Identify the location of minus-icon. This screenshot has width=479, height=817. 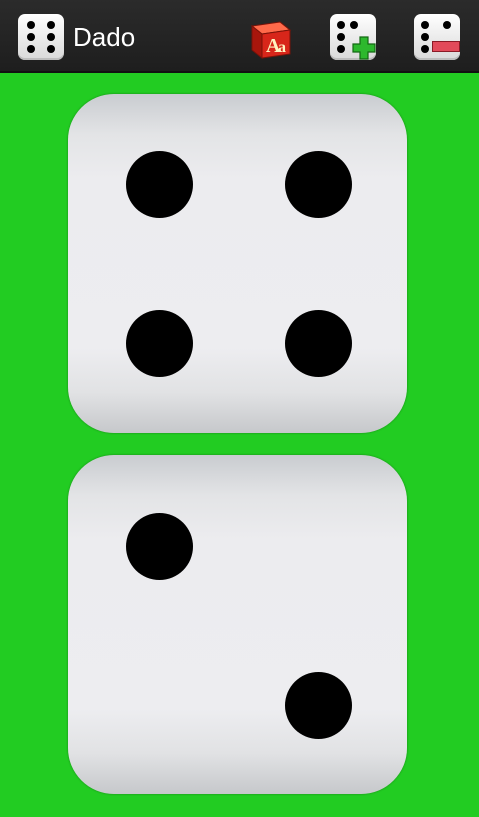
(446, 46).